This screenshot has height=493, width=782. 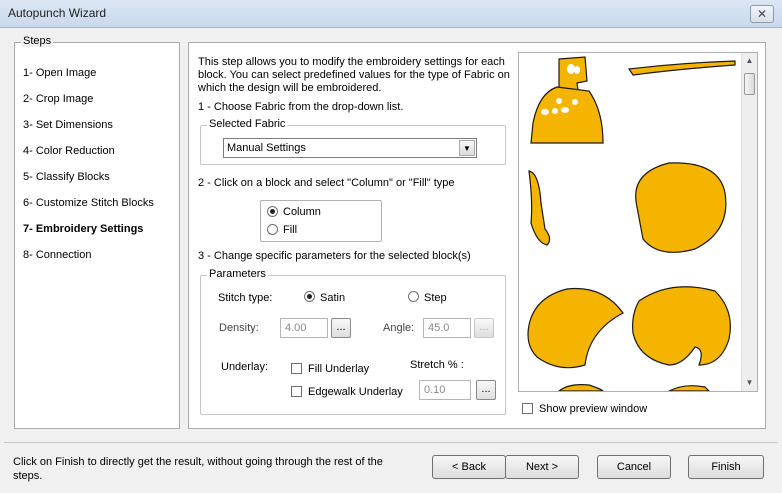 What do you see at coordinates (321, 221) in the screenshot?
I see `block-type-group` at bounding box center [321, 221].